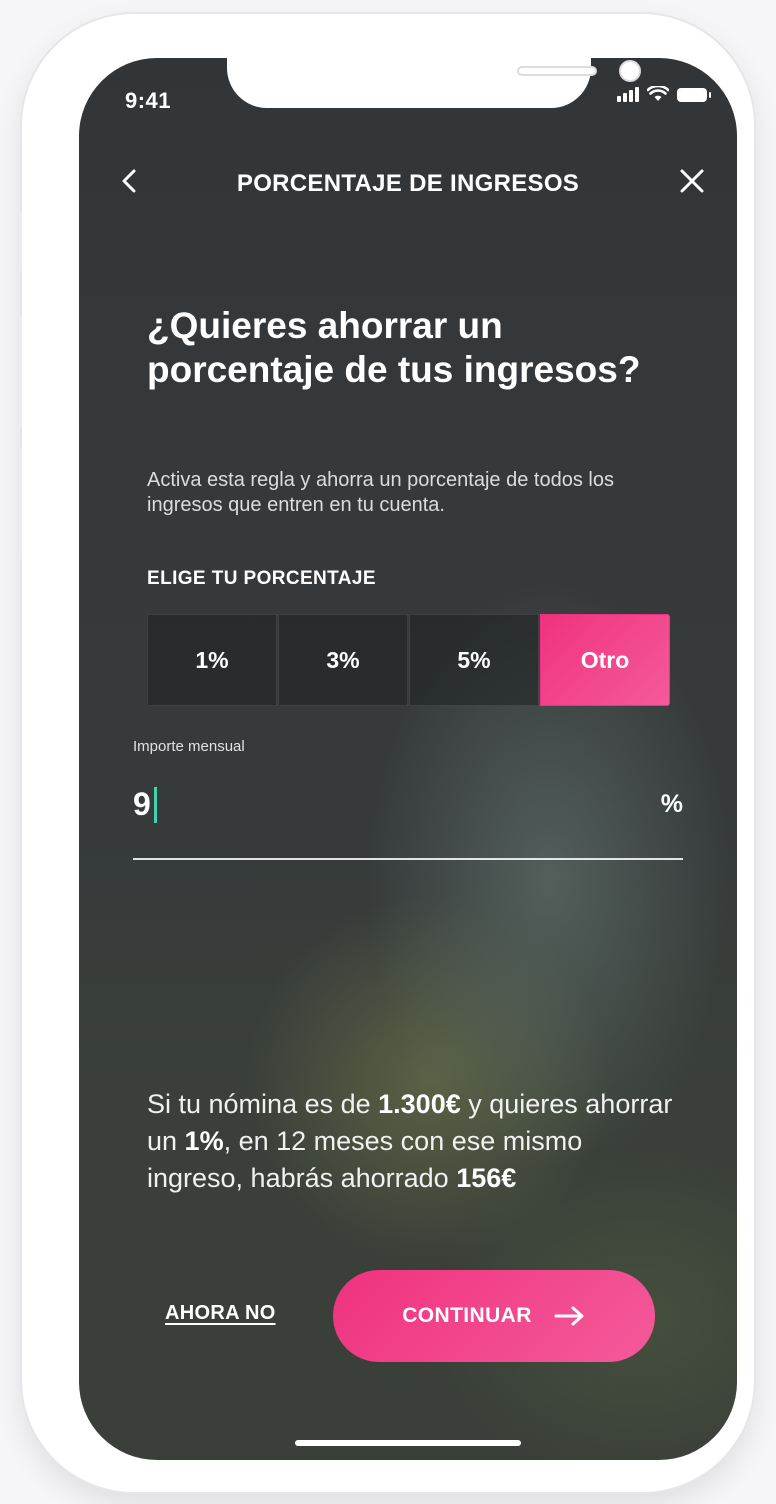 This screenshot has height=1504, width=776. I want to click on option-other: Otro, so click(605, 660).